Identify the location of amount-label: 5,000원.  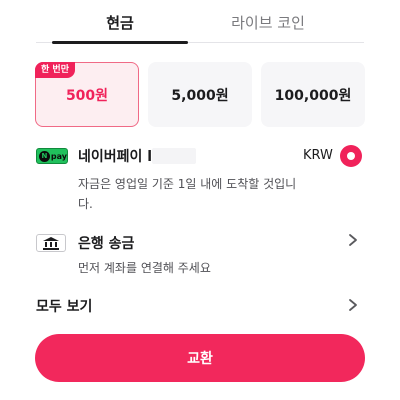
(200, 95).